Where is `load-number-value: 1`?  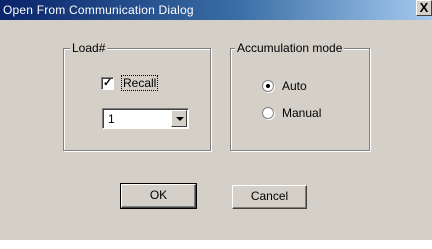
load-number-value: 1 is located at coordinates (111, 119).